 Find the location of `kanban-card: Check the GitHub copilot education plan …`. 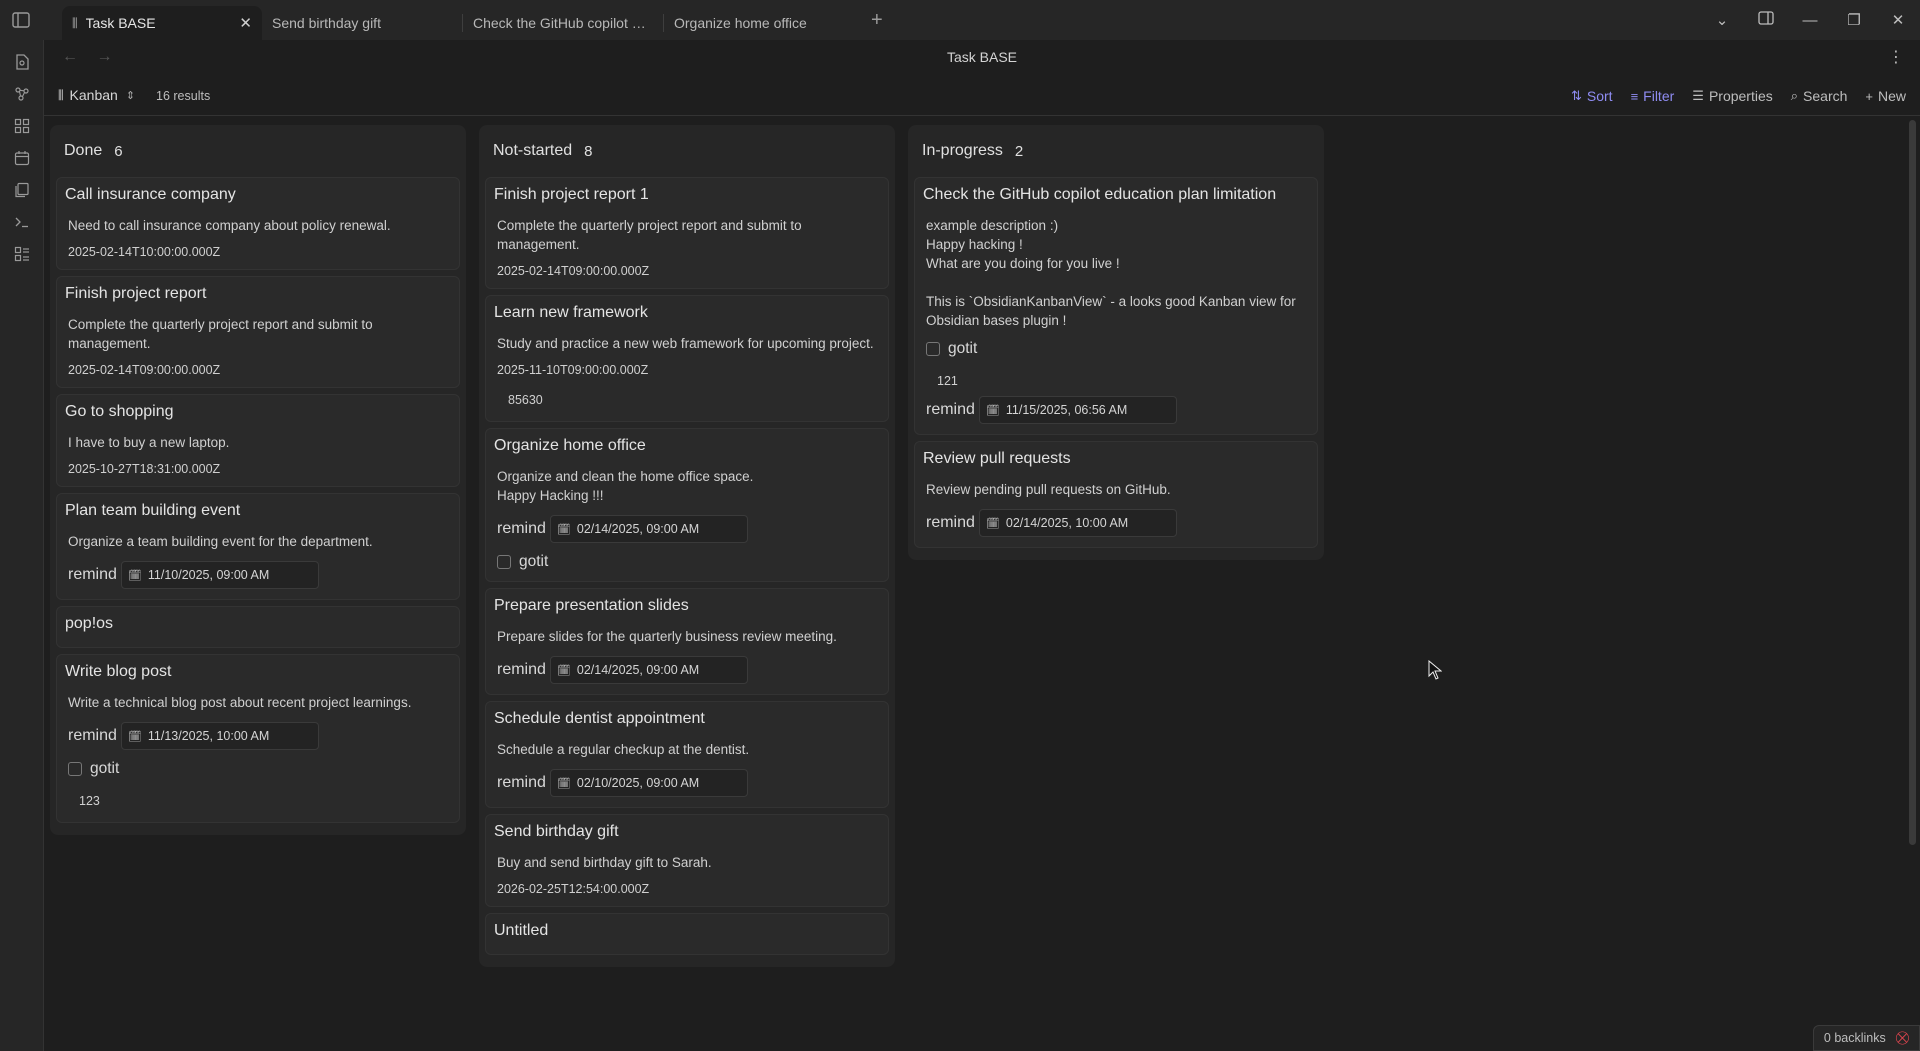

kanban-card: Check the GitHub copilot education plan … is located at coordinates (1116, 306).